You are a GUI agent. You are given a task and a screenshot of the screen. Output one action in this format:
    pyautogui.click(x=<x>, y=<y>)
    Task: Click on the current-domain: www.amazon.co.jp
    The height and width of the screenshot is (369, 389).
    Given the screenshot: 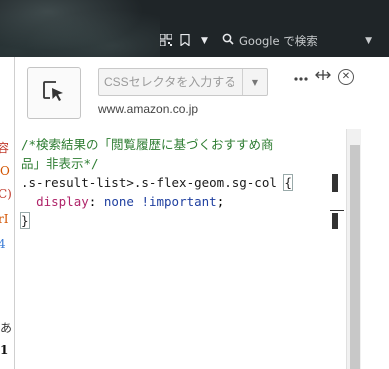 What is the action you would take?
    pyautogui.click(x=148, y=109)
    